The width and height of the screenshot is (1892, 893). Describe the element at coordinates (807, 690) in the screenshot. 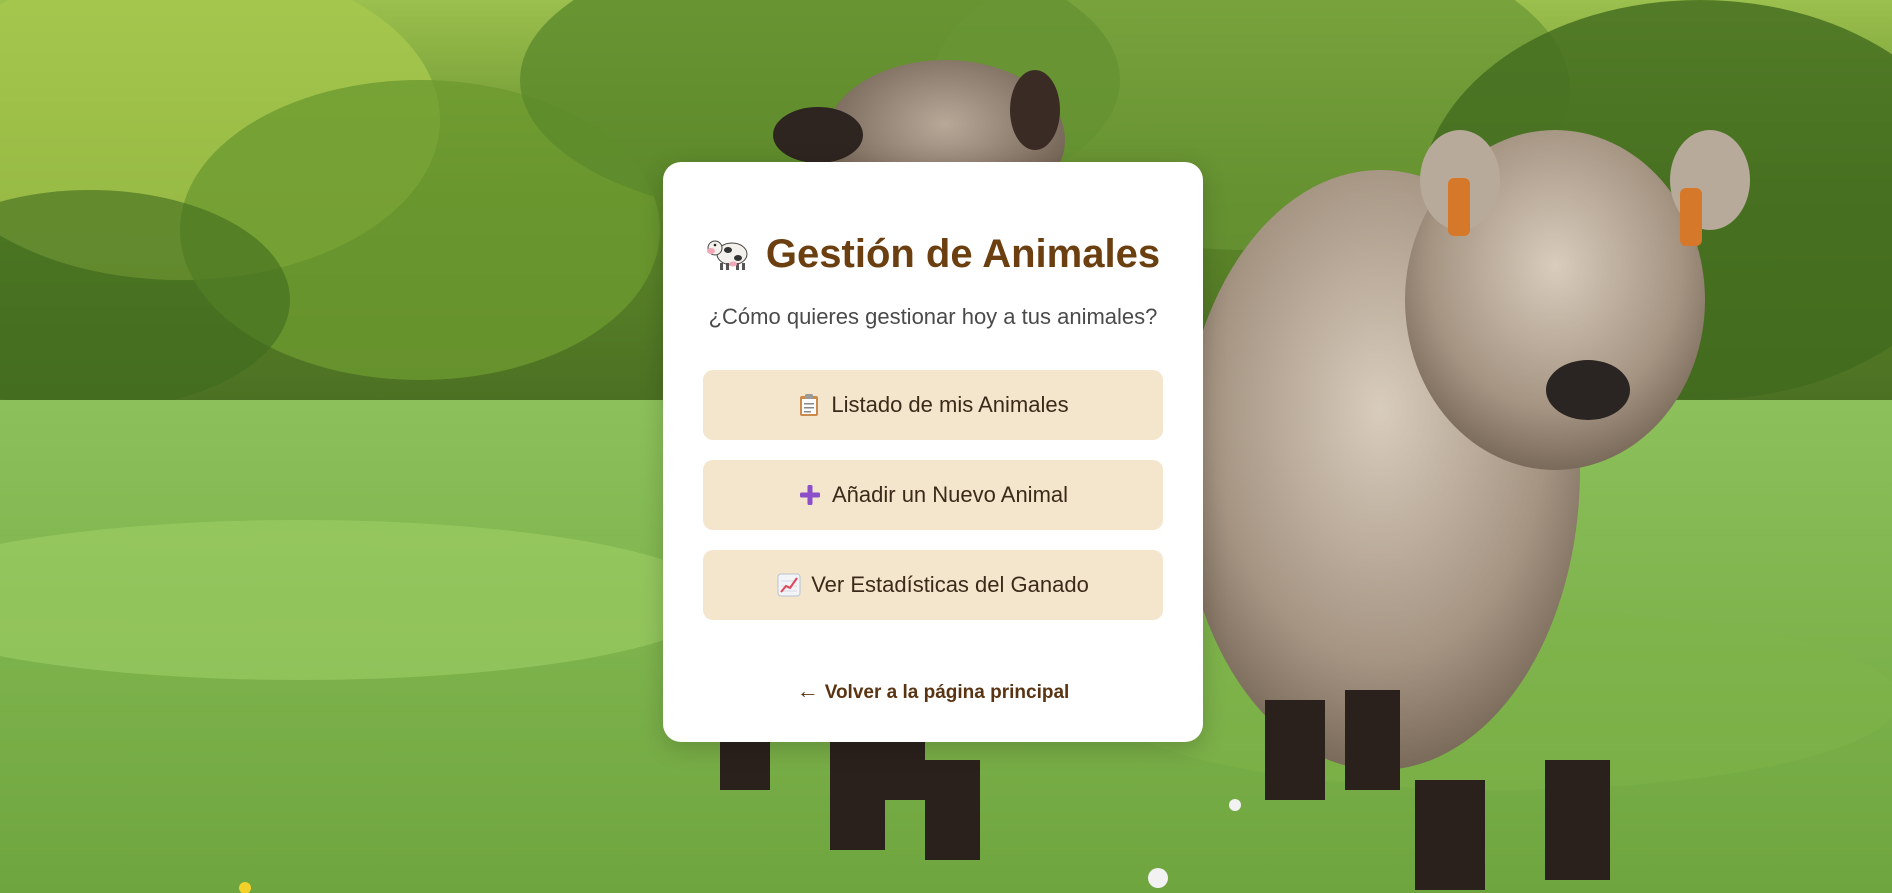

I see `back-arrow-icon: ←` at that location.